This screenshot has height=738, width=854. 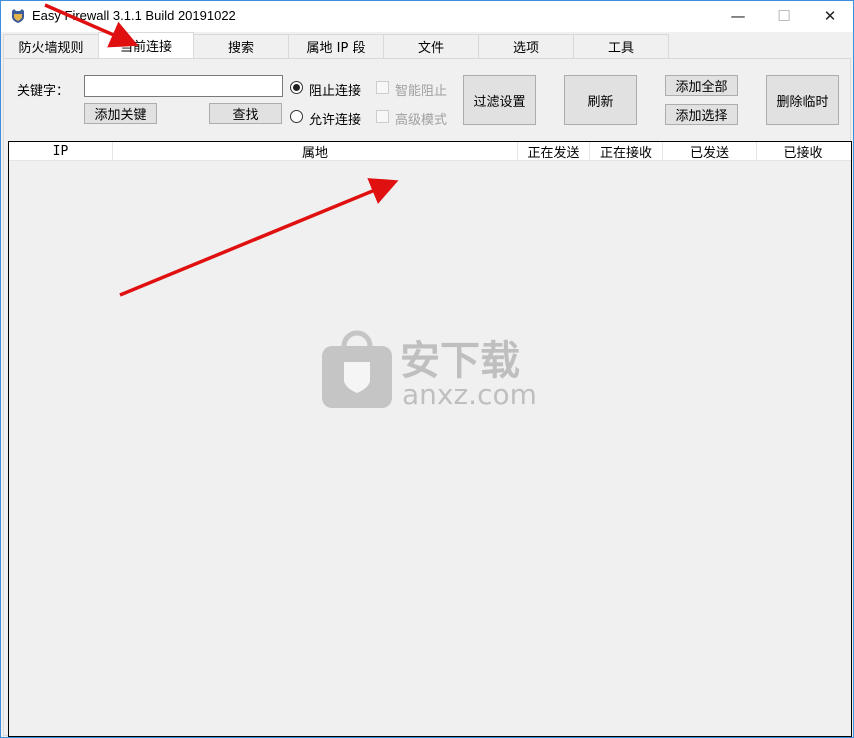 What do you see at coordinates (554, 151) in the screenshot?
I see `column-sending: 正在发送` at bounding box center [554, 151].